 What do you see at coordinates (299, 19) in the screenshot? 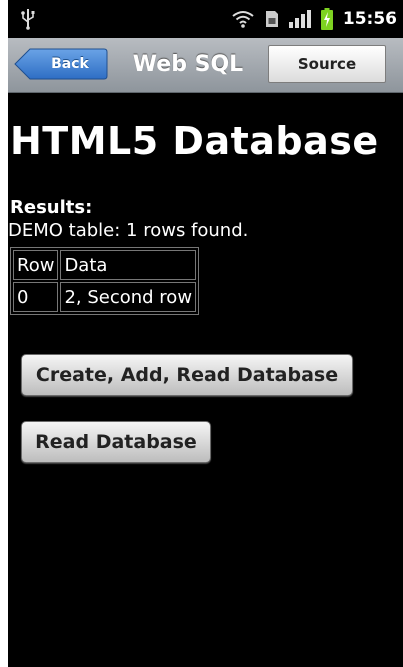
I see `signal-icon` at bounding box center [299, 19].